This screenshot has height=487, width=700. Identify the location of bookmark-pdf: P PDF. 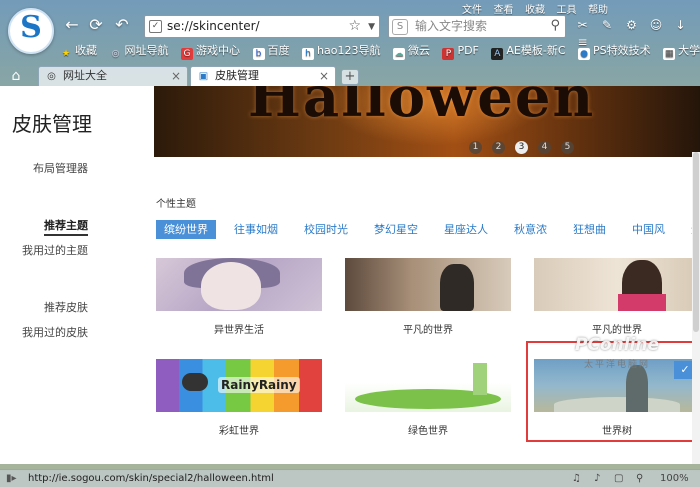
(460, 52).